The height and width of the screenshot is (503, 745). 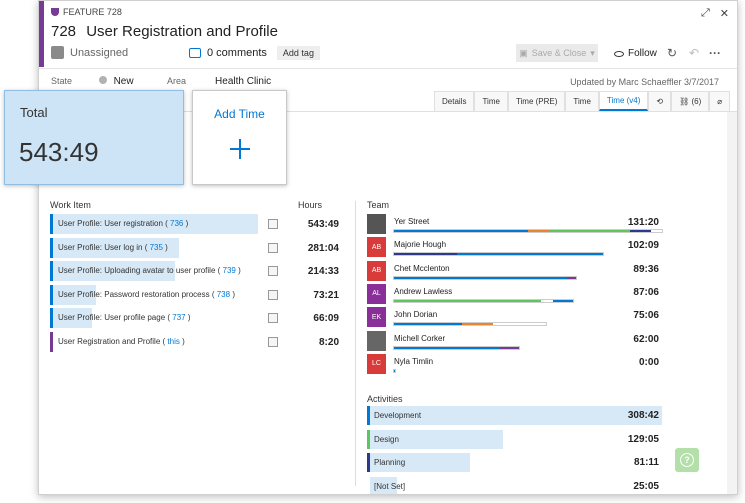 What do you see at coordinates (592, 53) in the screenshot?
I see `chevron-down-icon: ▾` at bounding box center [592, 53].